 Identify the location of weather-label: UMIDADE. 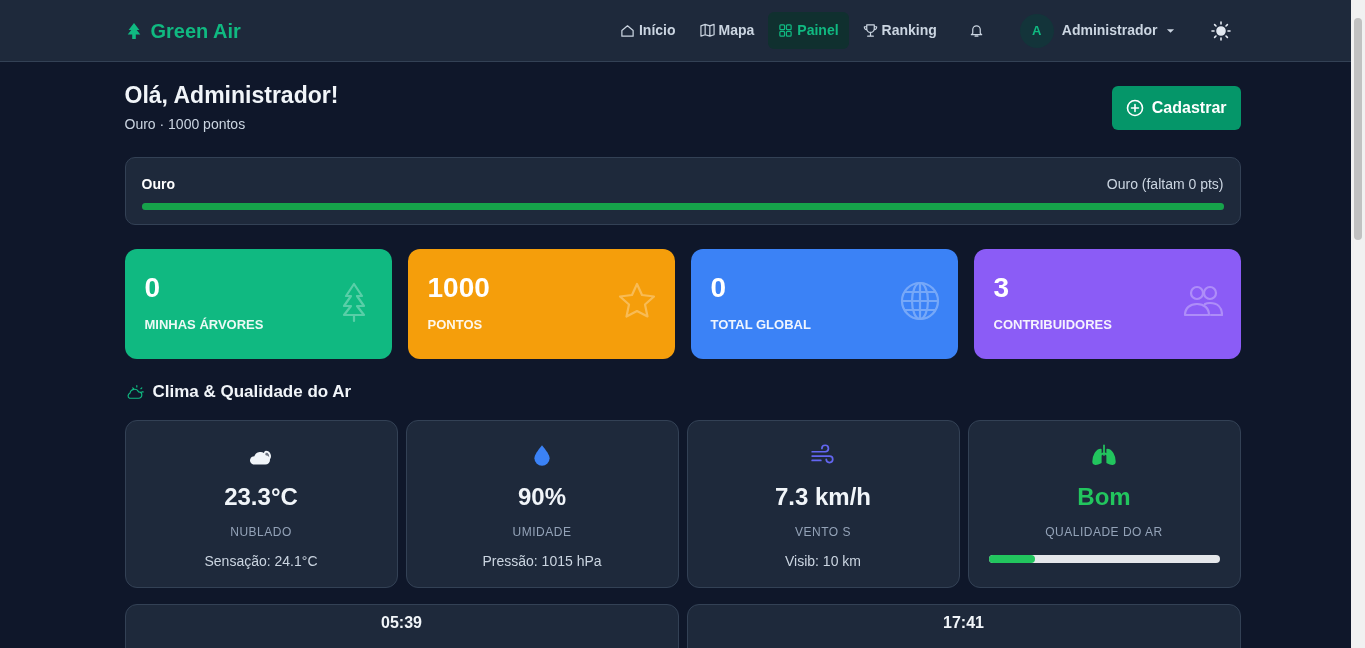
(542, 533).